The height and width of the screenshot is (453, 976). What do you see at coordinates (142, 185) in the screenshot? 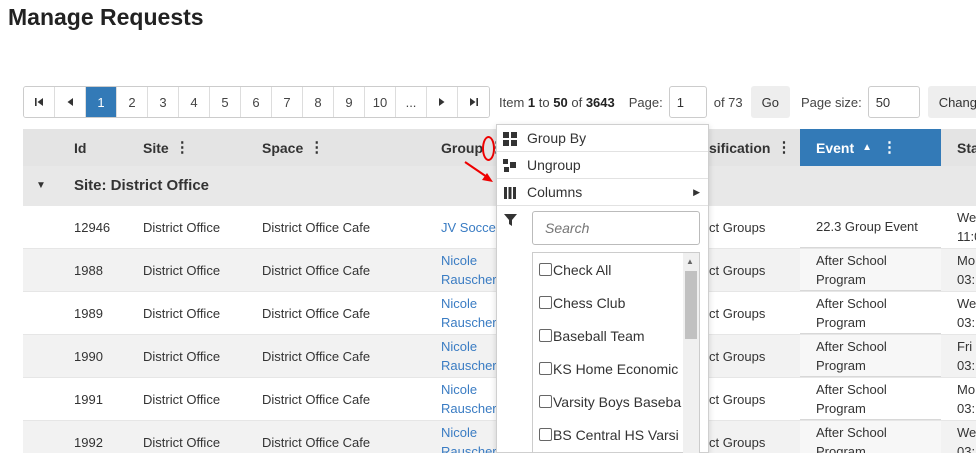
I see `group-label: Site: District Office` at bounding box center [142, 185].